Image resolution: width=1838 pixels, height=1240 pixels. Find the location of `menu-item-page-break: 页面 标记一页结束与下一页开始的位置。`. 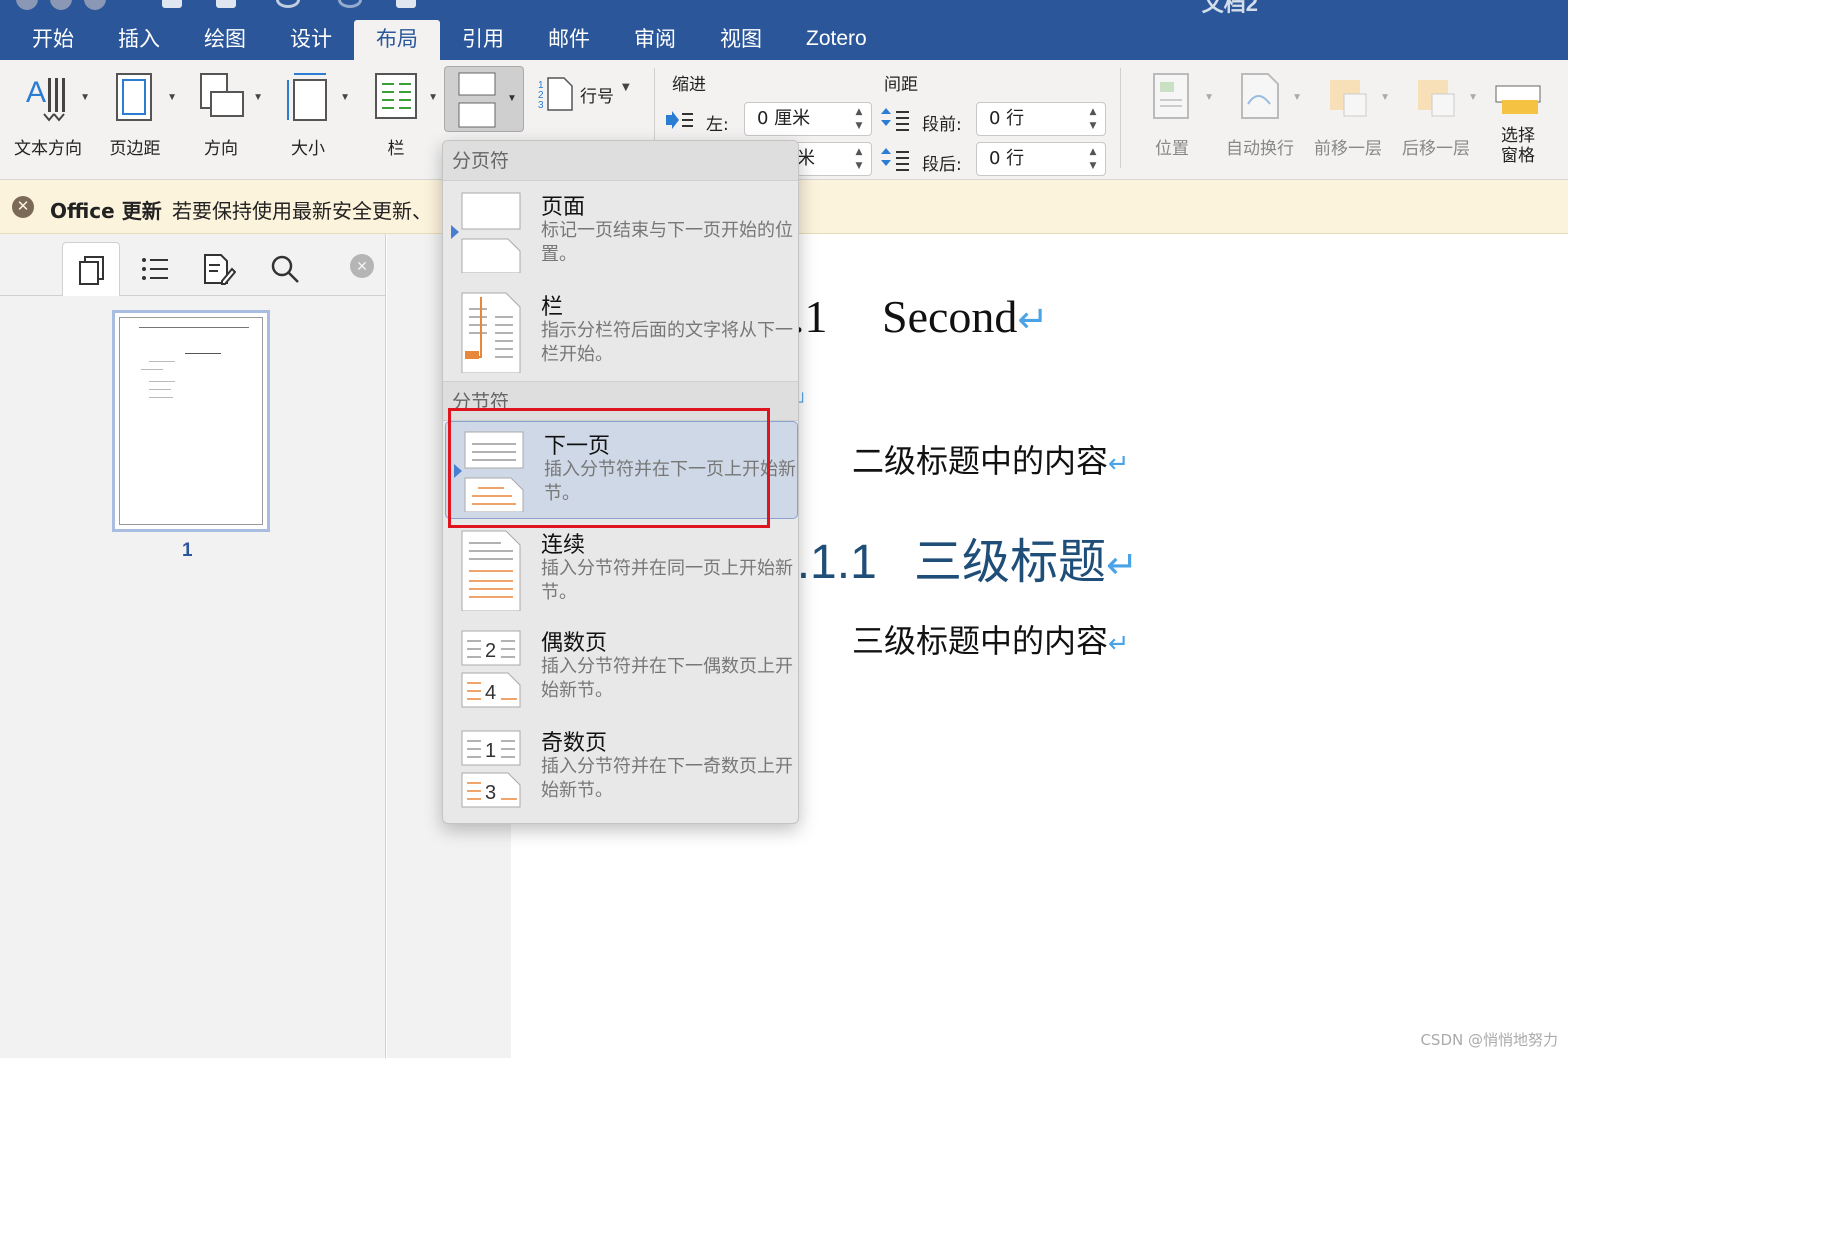

menu-item-page-break: 页面 标记一页结束与下一页开始的位置。 is located at coordinates (620, 232).